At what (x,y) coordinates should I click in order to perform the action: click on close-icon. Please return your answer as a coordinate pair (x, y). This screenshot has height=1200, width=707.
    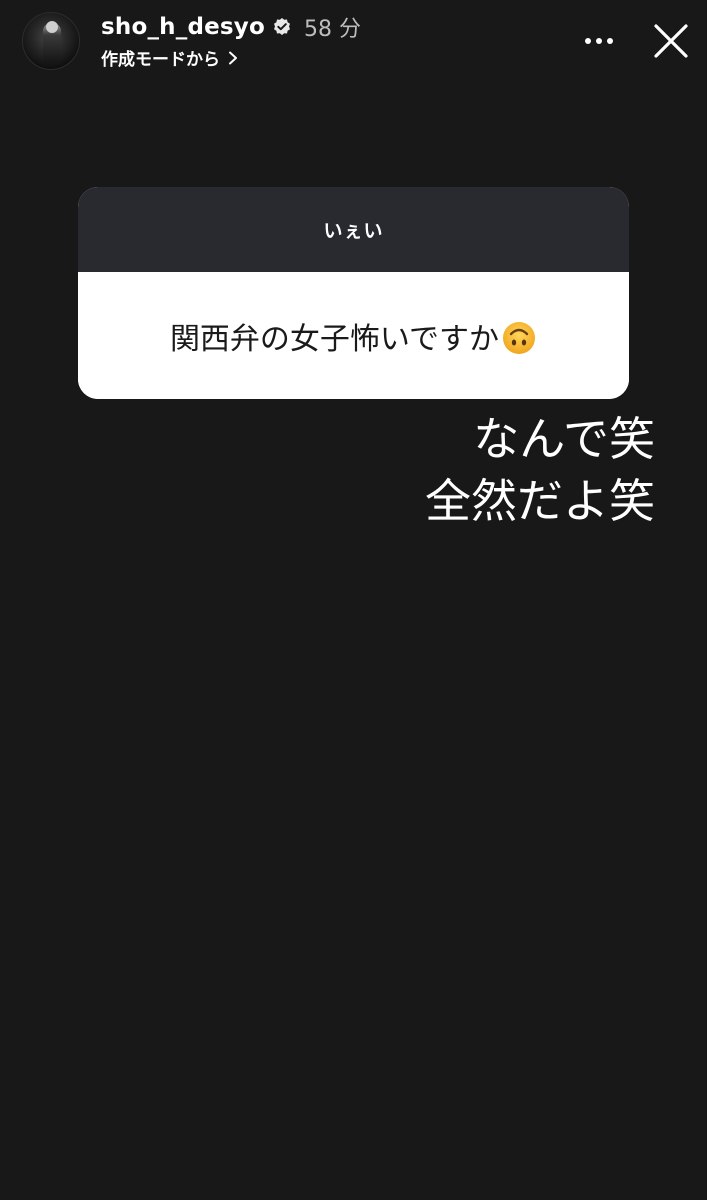
    Looking at the image, I should click on (671, 41).